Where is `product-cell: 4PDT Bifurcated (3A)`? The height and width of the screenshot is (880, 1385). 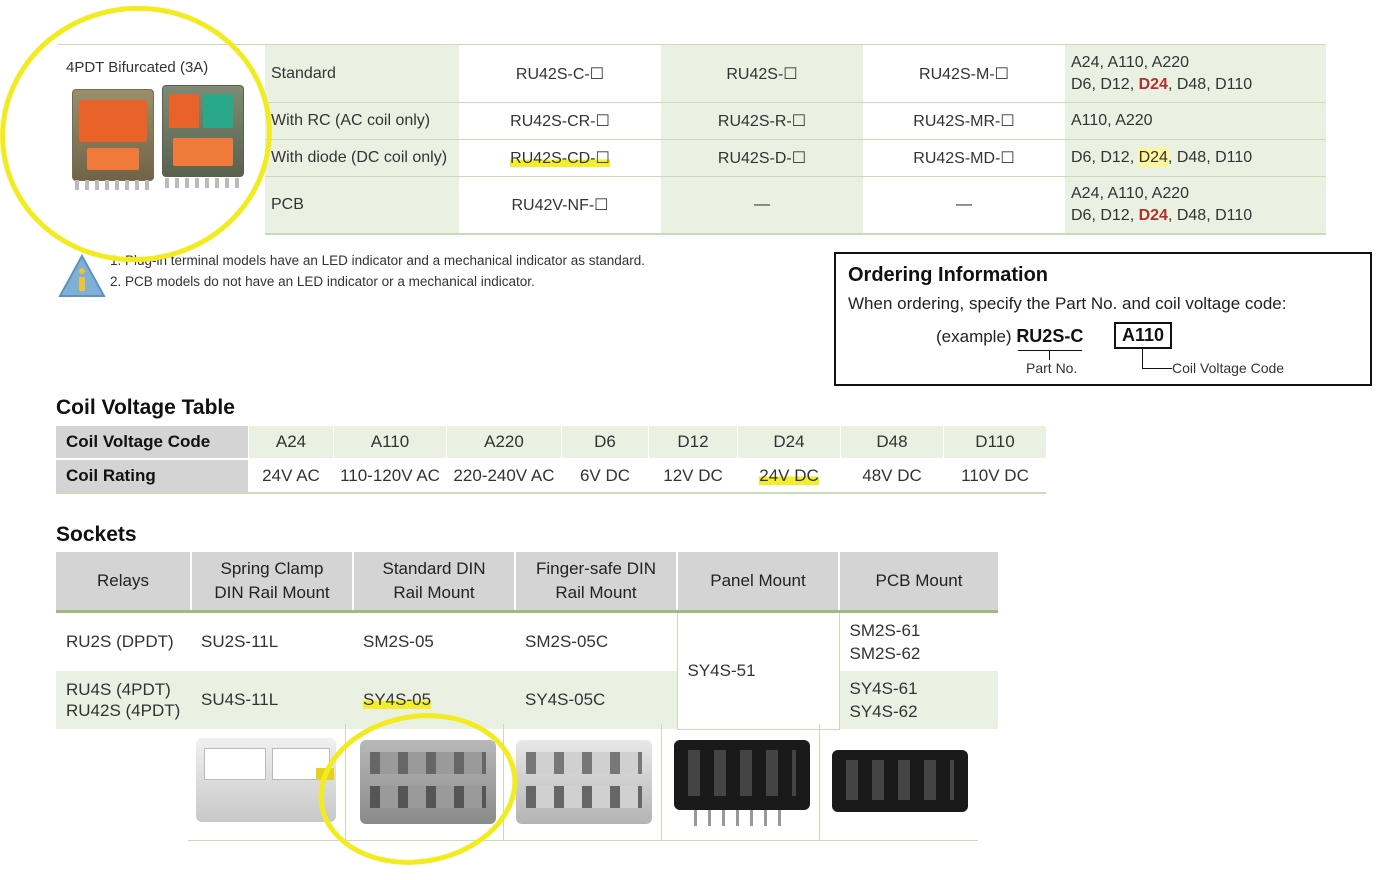 product-cell: 4PDT Bifurcated (3A) is located at coordinates (161, 139).